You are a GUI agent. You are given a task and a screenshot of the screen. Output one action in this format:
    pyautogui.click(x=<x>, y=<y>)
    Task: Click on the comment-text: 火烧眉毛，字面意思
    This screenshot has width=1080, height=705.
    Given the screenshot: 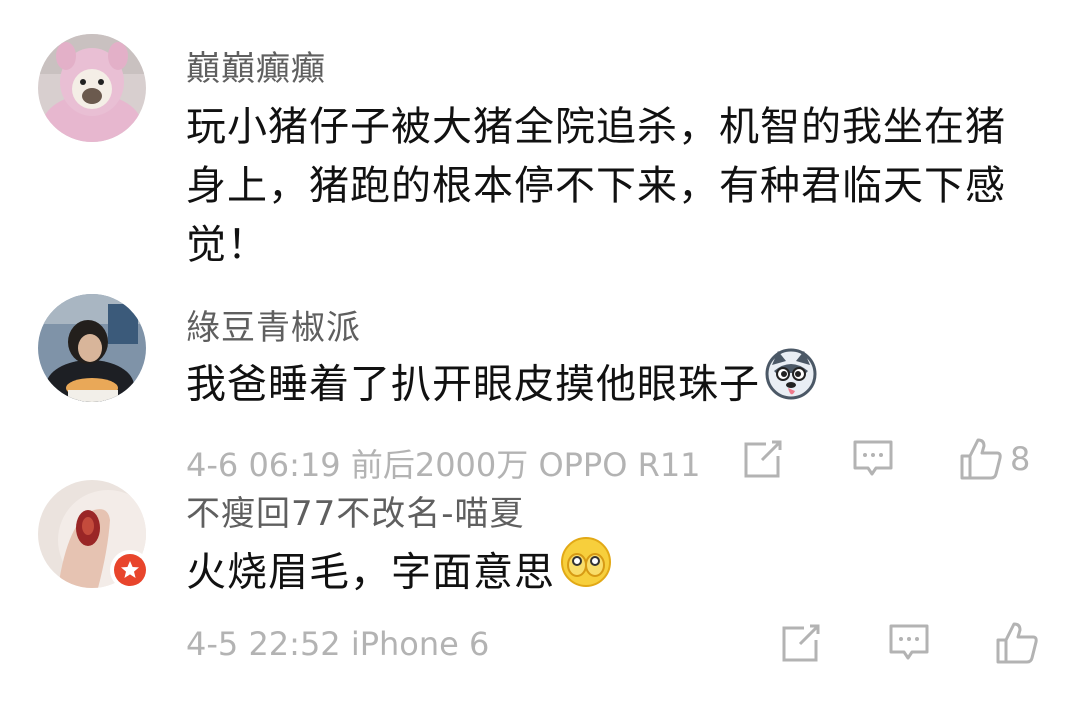 What is the action you would take?
    pyautogui.click(x=616, y=571)
    